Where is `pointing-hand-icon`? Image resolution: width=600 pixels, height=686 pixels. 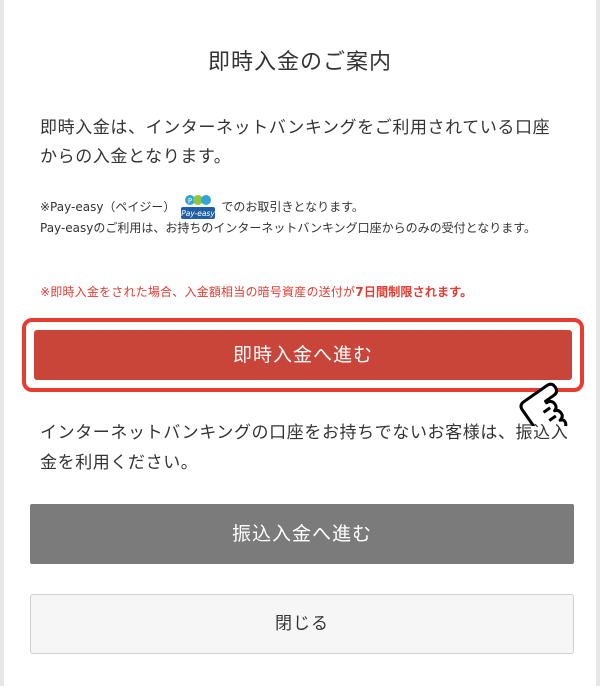 pointing-hand-icon is located at coordinates (552, 399).